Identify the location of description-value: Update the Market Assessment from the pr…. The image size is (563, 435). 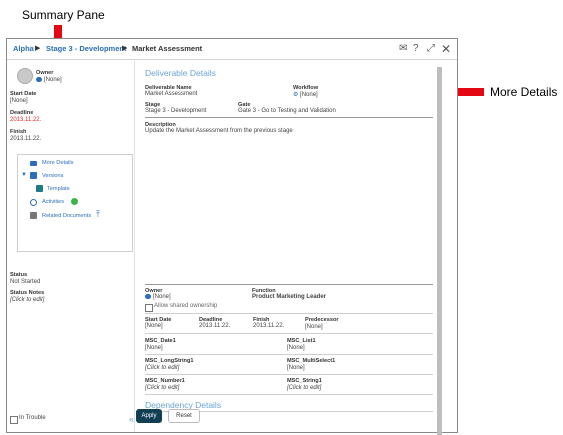
(219, 131).